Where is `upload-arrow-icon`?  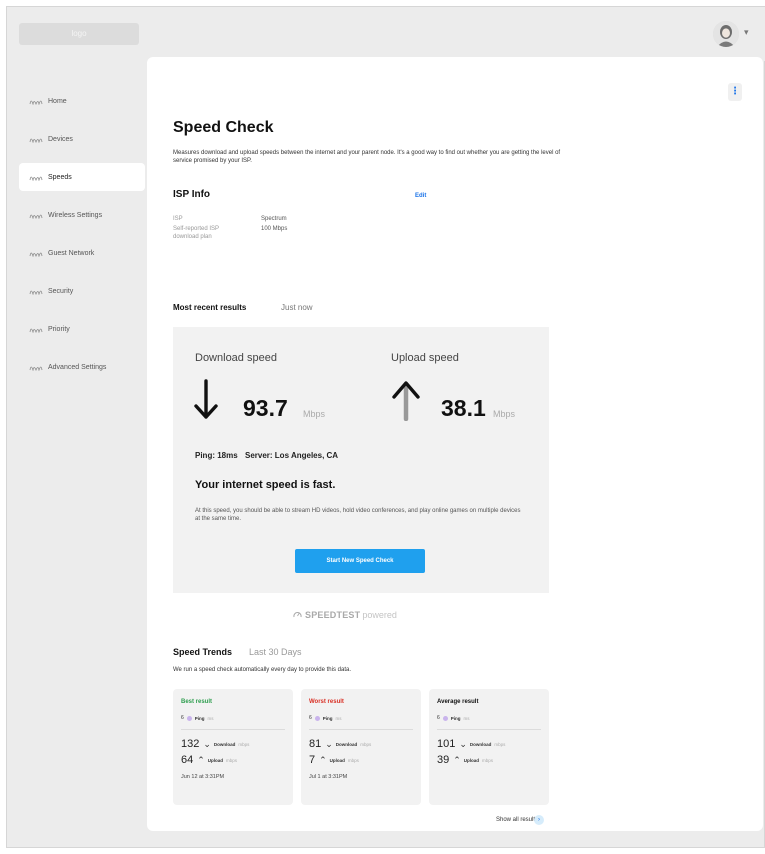
upload-arrow-icon is located at coordinates (406, 402).